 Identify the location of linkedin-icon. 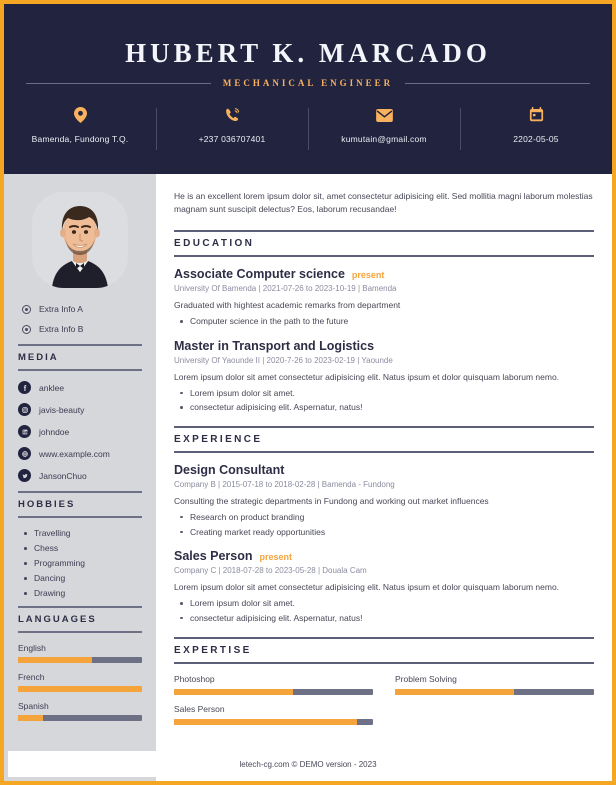
(24, 431).